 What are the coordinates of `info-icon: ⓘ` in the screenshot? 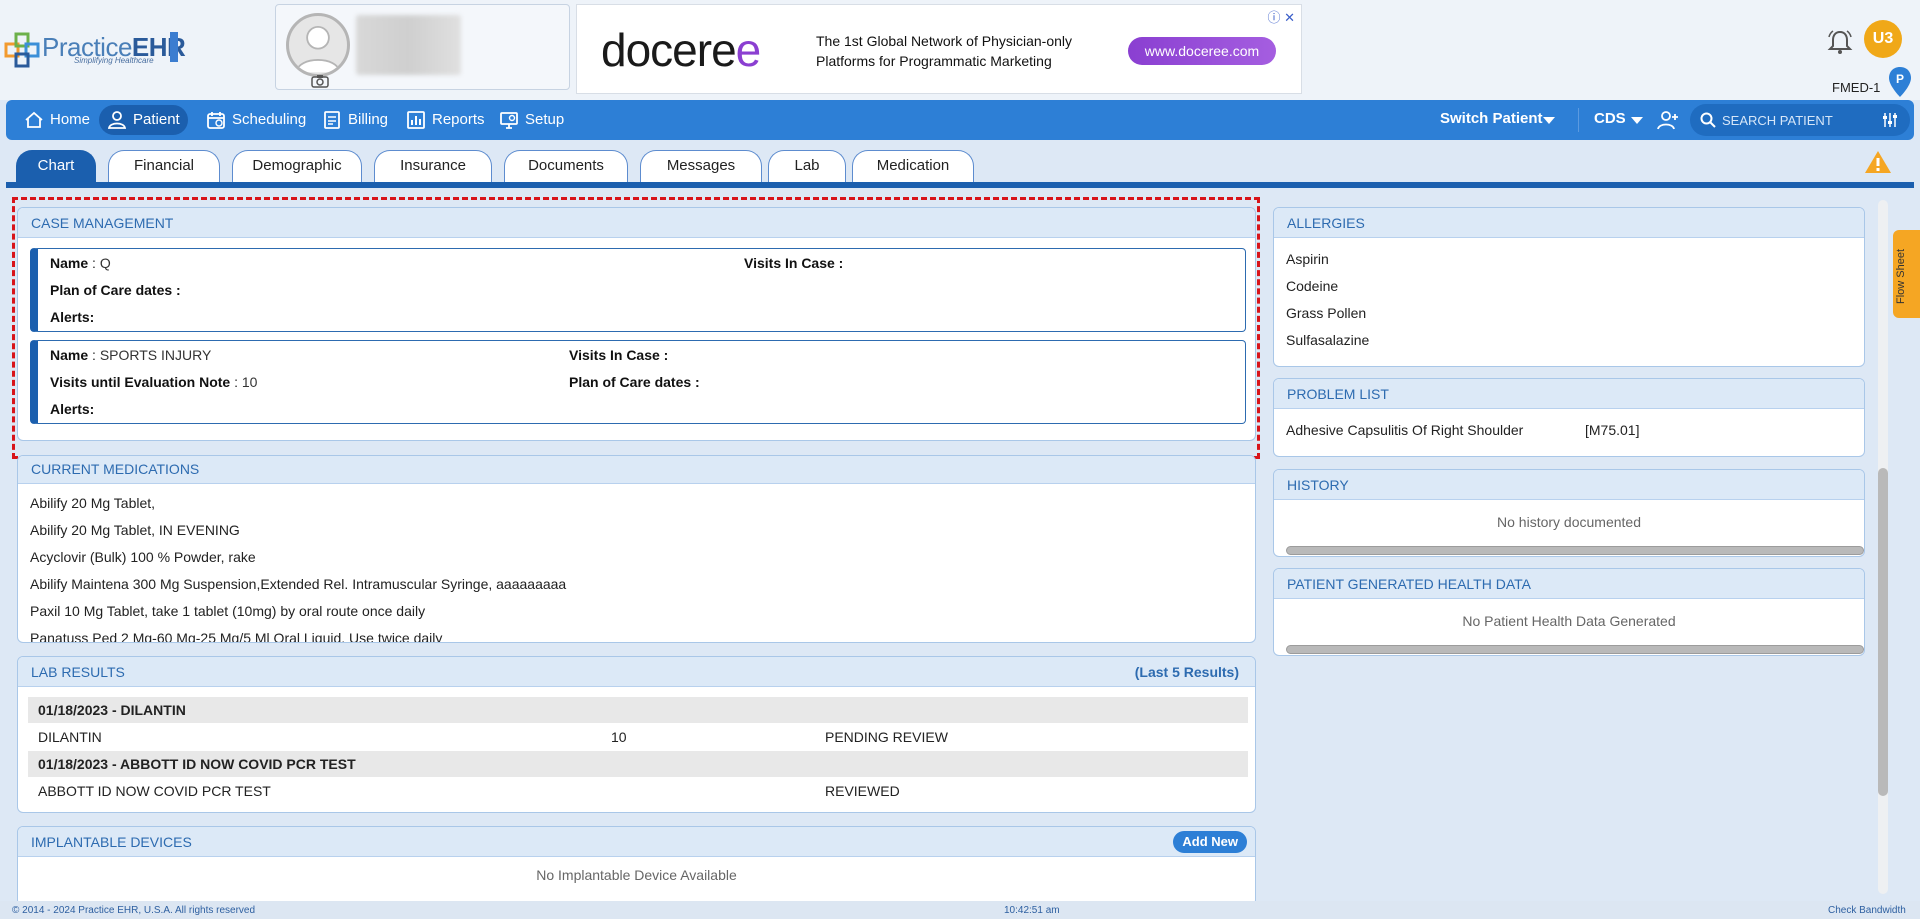 It's located at (1273, 17).